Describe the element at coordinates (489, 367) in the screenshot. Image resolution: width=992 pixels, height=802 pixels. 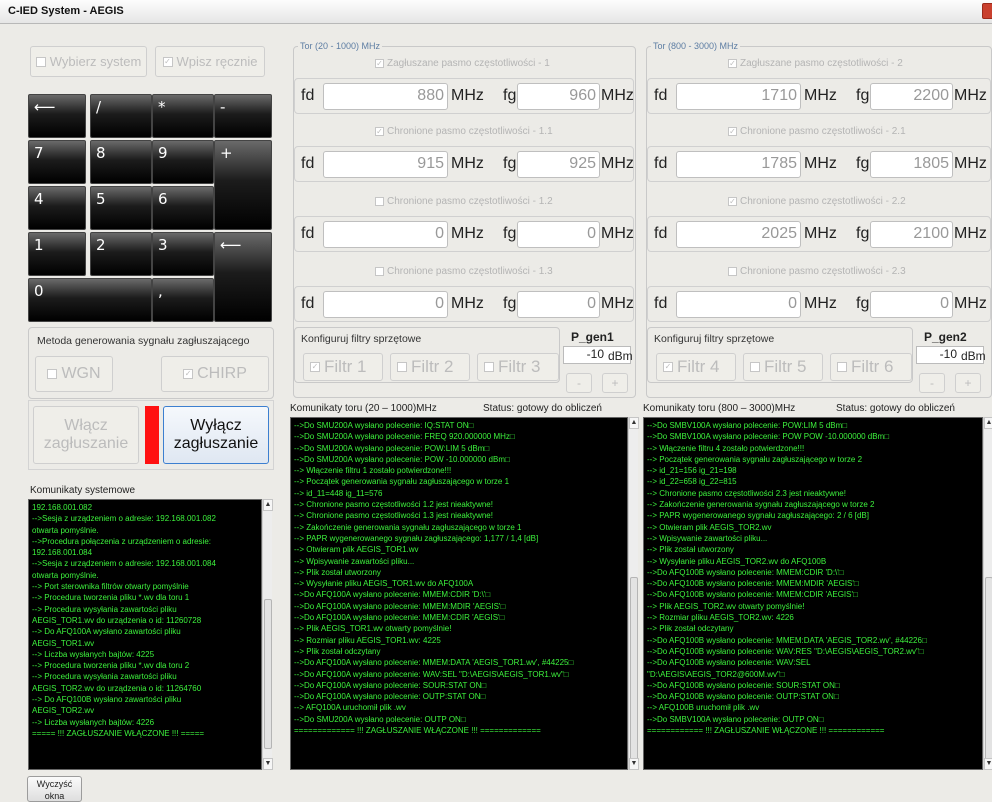
I see `checkbox-icon` at that location.